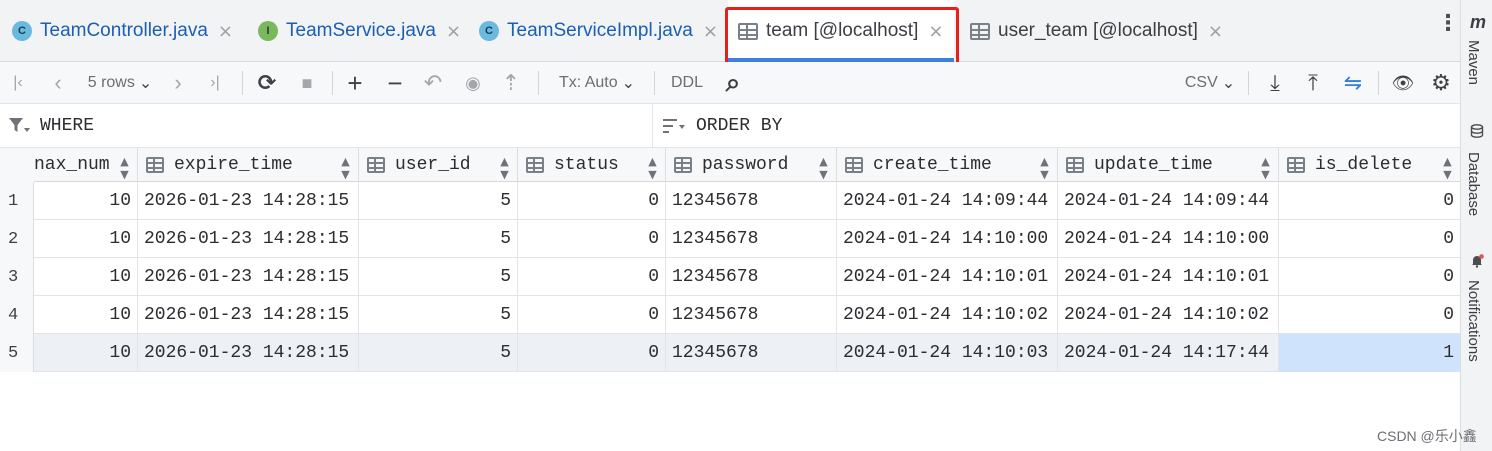 This screenshot has width=1492, height=451. Describe the element at coordinates (355, 83) in the screenshot. I see `add-row-icon: +` at that location.